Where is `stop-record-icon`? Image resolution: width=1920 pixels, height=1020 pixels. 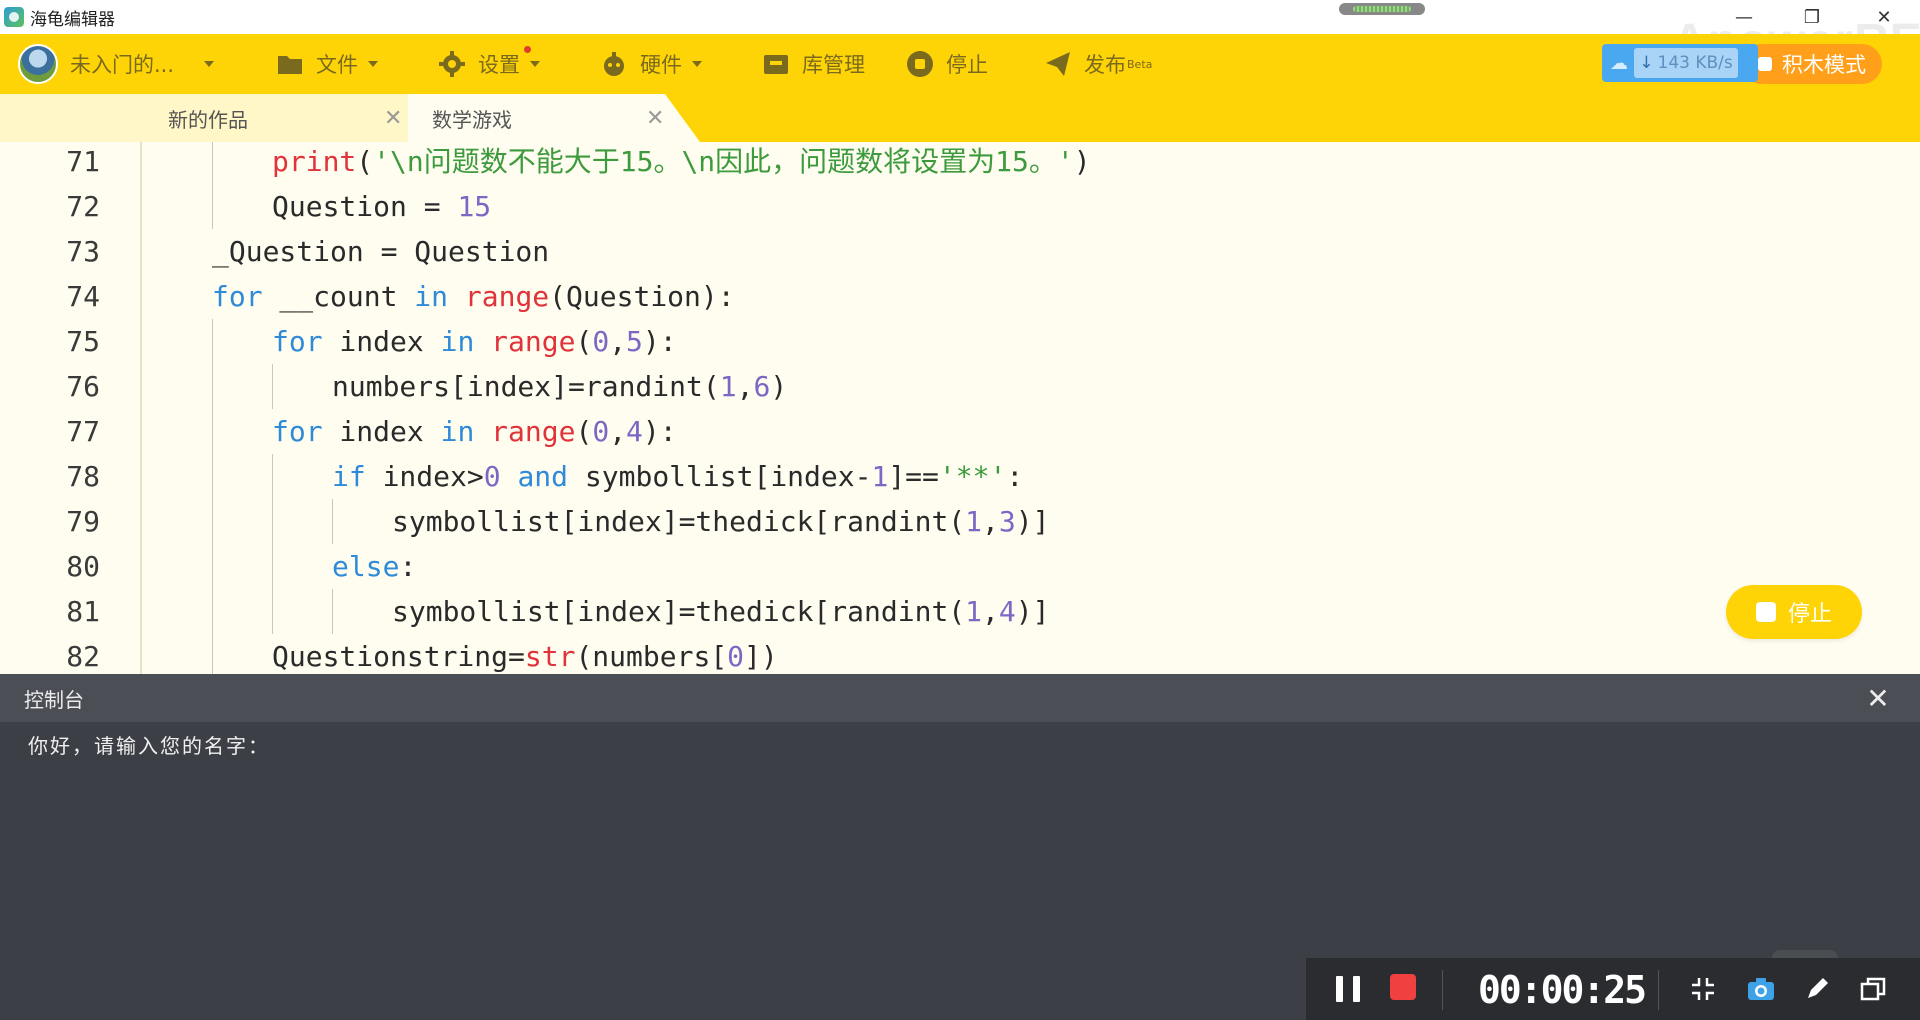
stop-record-icon is located at coordinates (1403, 987).